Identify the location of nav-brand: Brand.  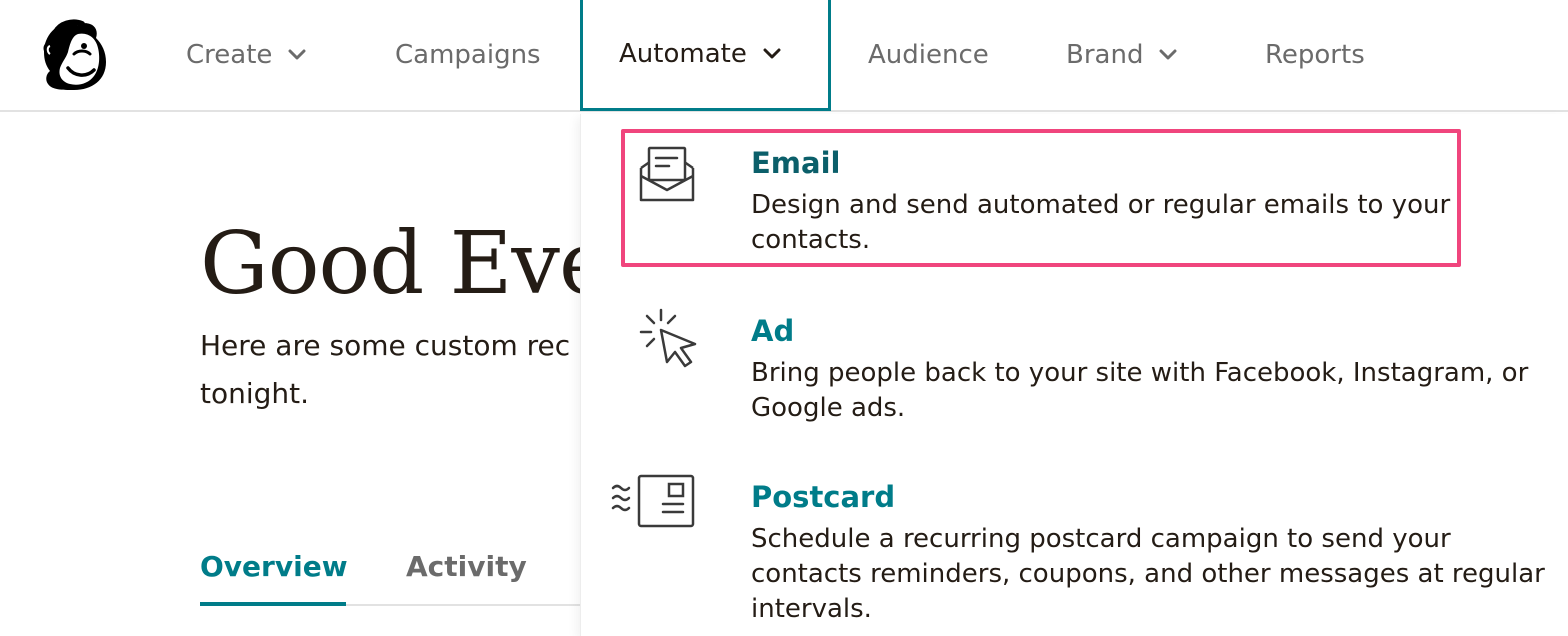
(1121, 55).